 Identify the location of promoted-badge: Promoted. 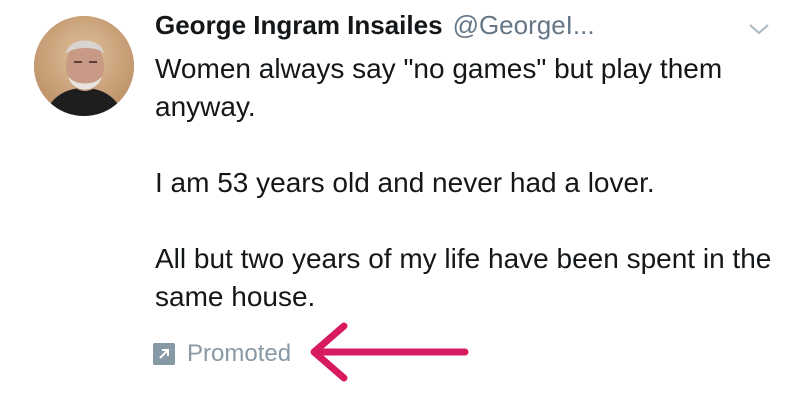
(222, 354).